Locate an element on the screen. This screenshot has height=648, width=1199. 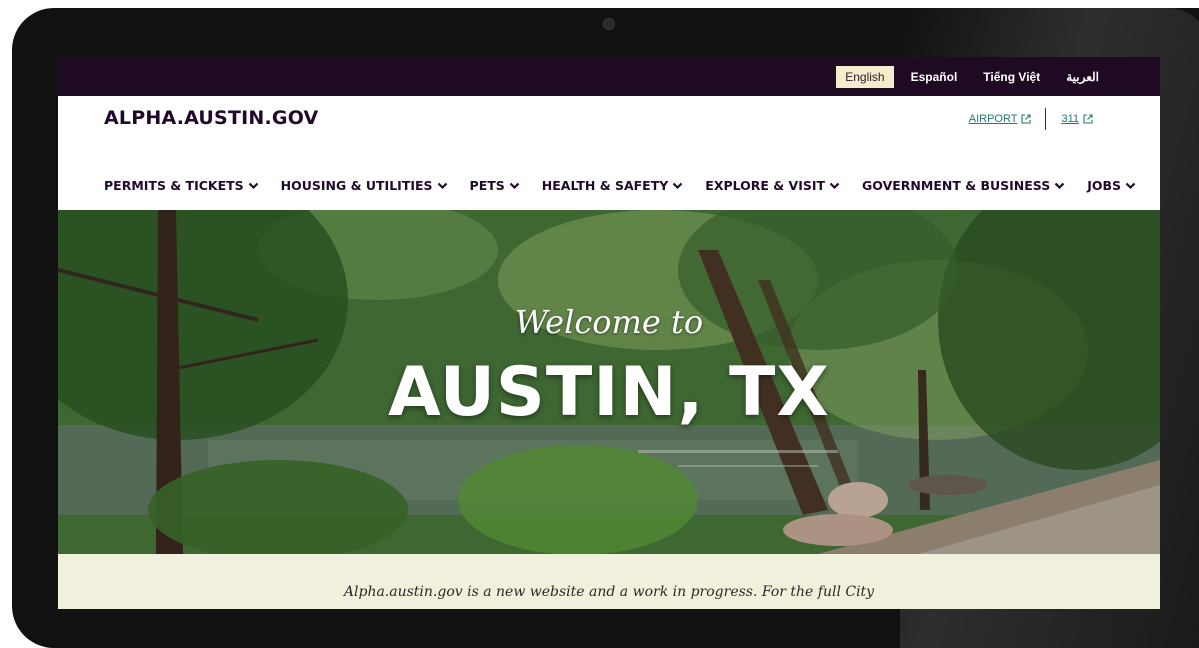
airport-link: AIRPORT is located at coordinates (1000, 119).